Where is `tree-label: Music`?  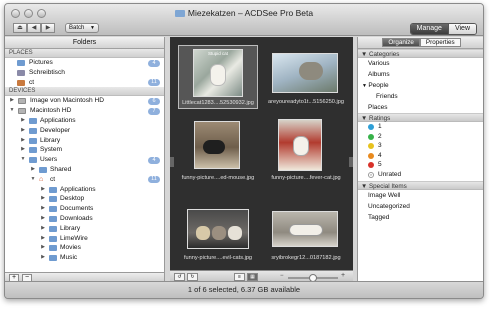
tree-label: Music is located at coordinates (69, 258).